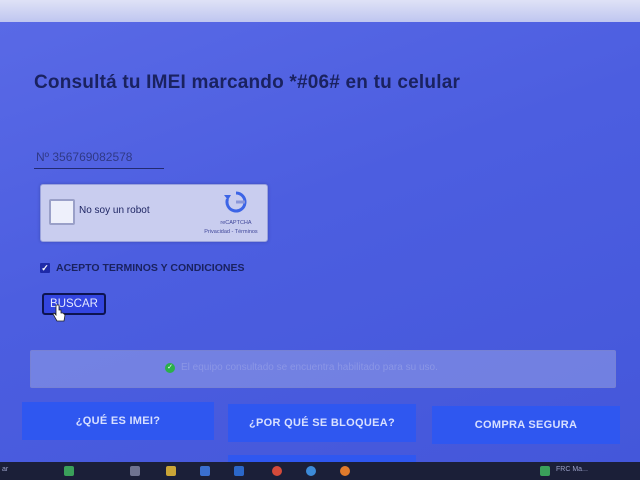 The height and width of the screenshot is (480, 640). Describe the element at coordinates (62, 212) in the screenshot. I see `recaptcha-checkbox` at that location.